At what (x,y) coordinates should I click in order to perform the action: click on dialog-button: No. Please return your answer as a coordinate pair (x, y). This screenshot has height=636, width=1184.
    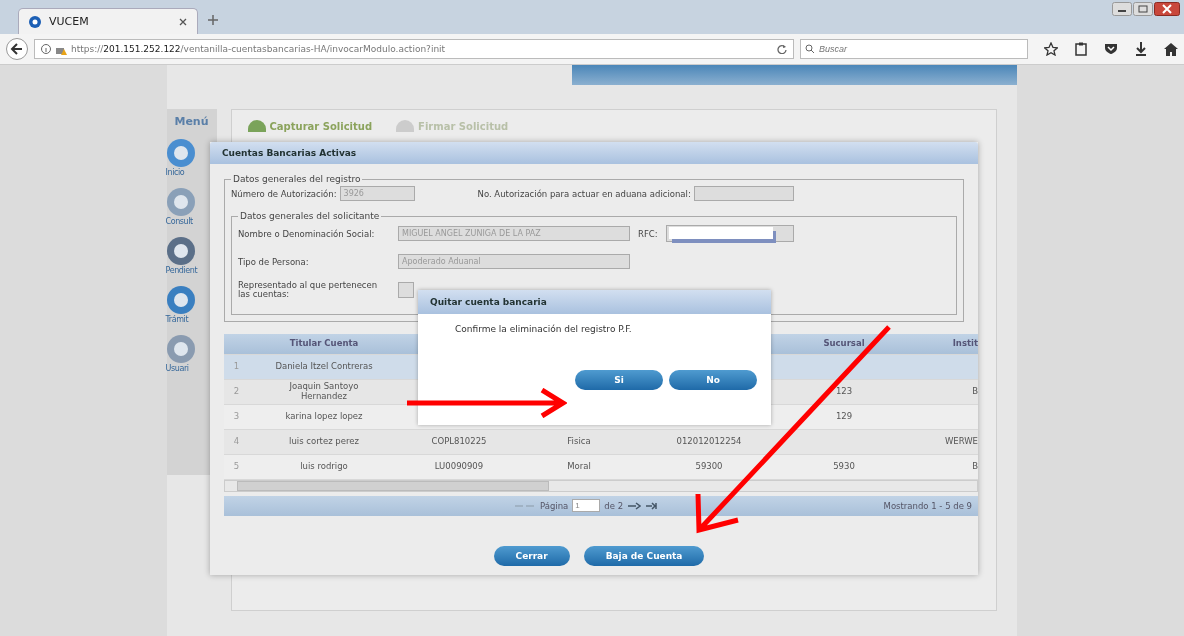
    Looking at the image, I should click on (713, 380).